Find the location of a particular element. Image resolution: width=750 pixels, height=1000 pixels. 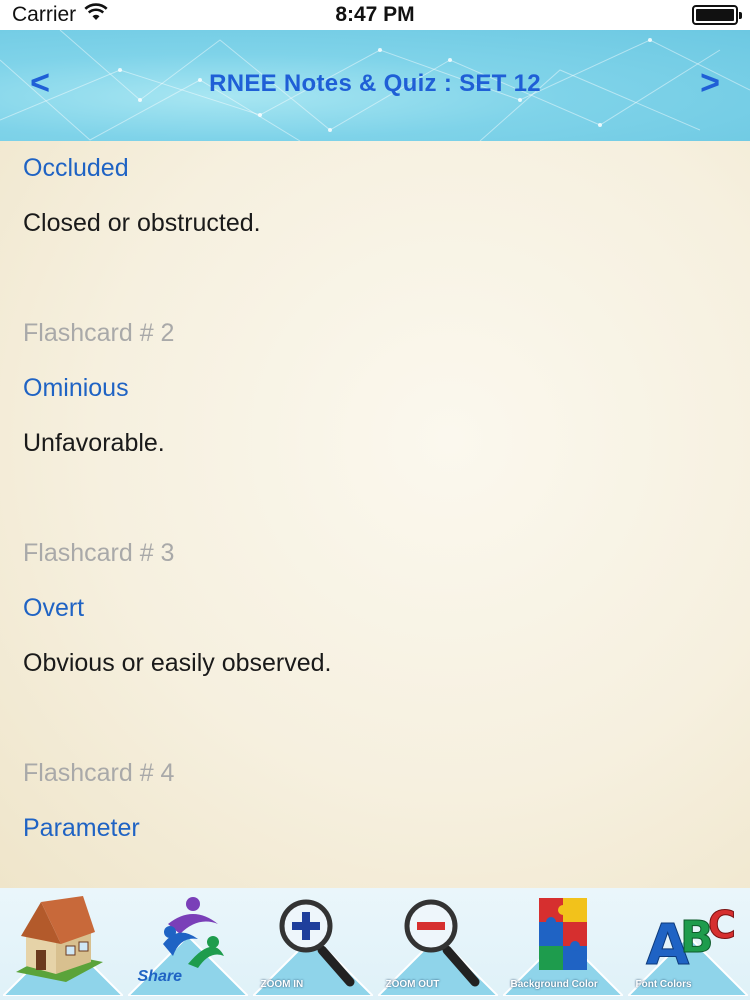

battery-icon is located at coordinates (717, 15).